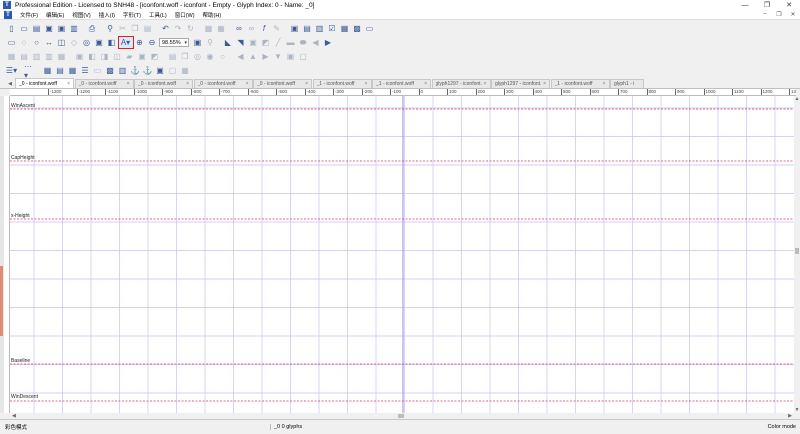 This screenshot has width=800, height=434. Describe the element at coordinates (172, 56) in the screenshot. I see `paste-special-icon: ▤` at that location.